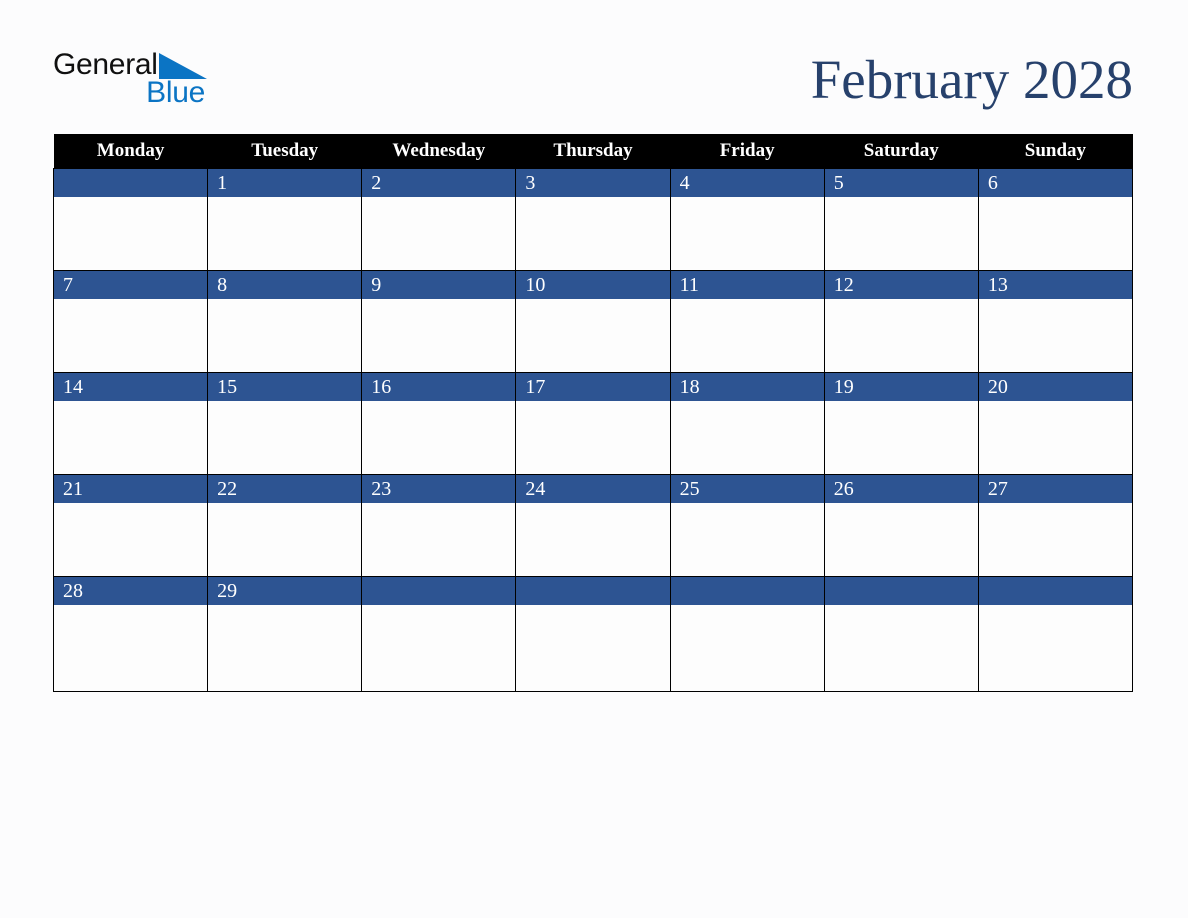 Image resolution: width=1188 pixels, height=918 pixels. What do you see at coordinates (130, 151) in the screenshot?
I see `weekday-header-monday: Monday` at bounding box center [130, 151].